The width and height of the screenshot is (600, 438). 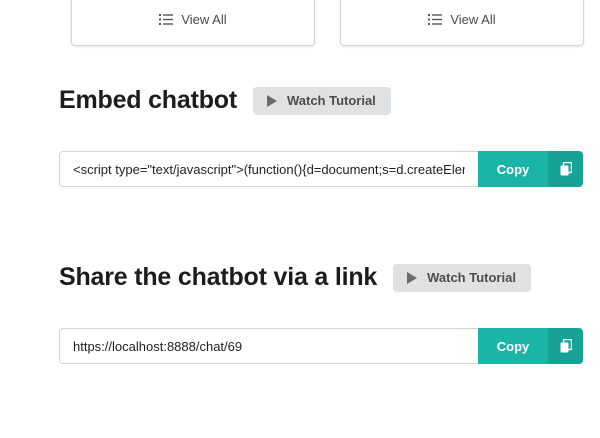 I want to click on share-link-row: Copy, so click(x=321, y=346).